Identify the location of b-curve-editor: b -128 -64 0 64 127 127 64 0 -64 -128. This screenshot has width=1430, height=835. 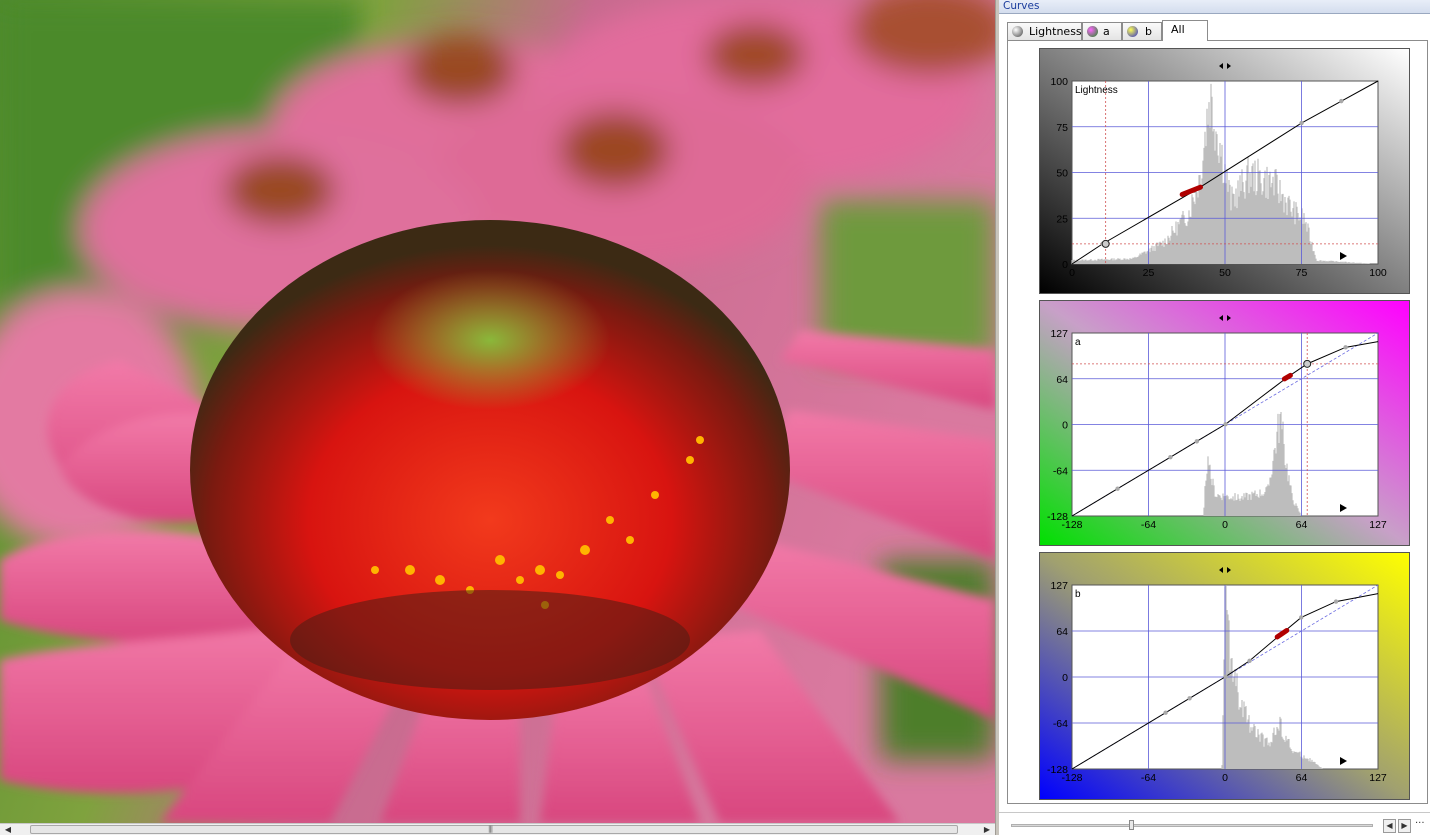
(1224, 676).